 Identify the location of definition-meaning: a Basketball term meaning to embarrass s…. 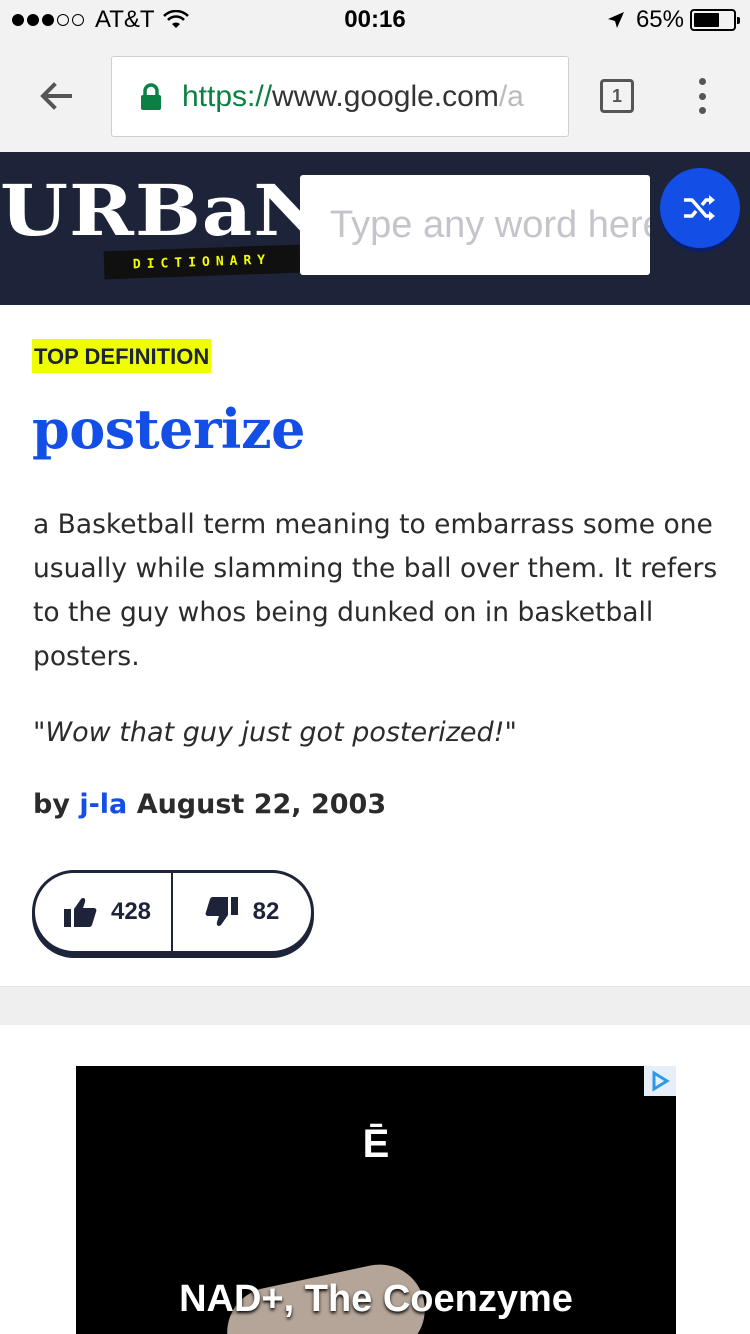
(375, 590).